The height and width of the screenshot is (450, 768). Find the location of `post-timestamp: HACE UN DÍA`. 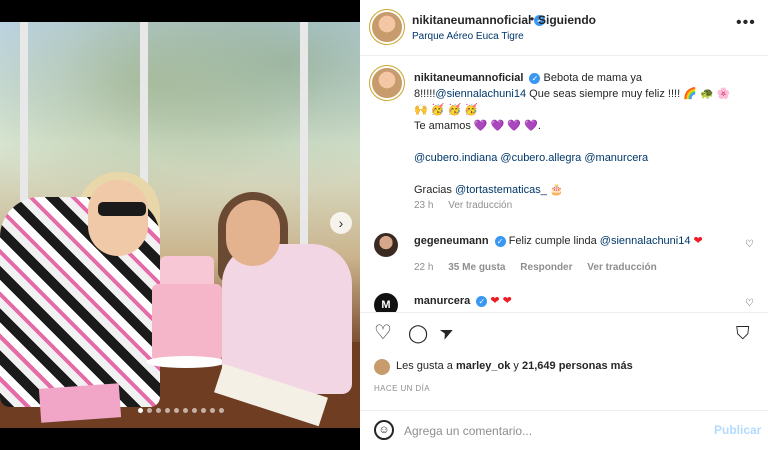

post-timestamp: HACE UN DÍA is located at coordinates (402, 388).